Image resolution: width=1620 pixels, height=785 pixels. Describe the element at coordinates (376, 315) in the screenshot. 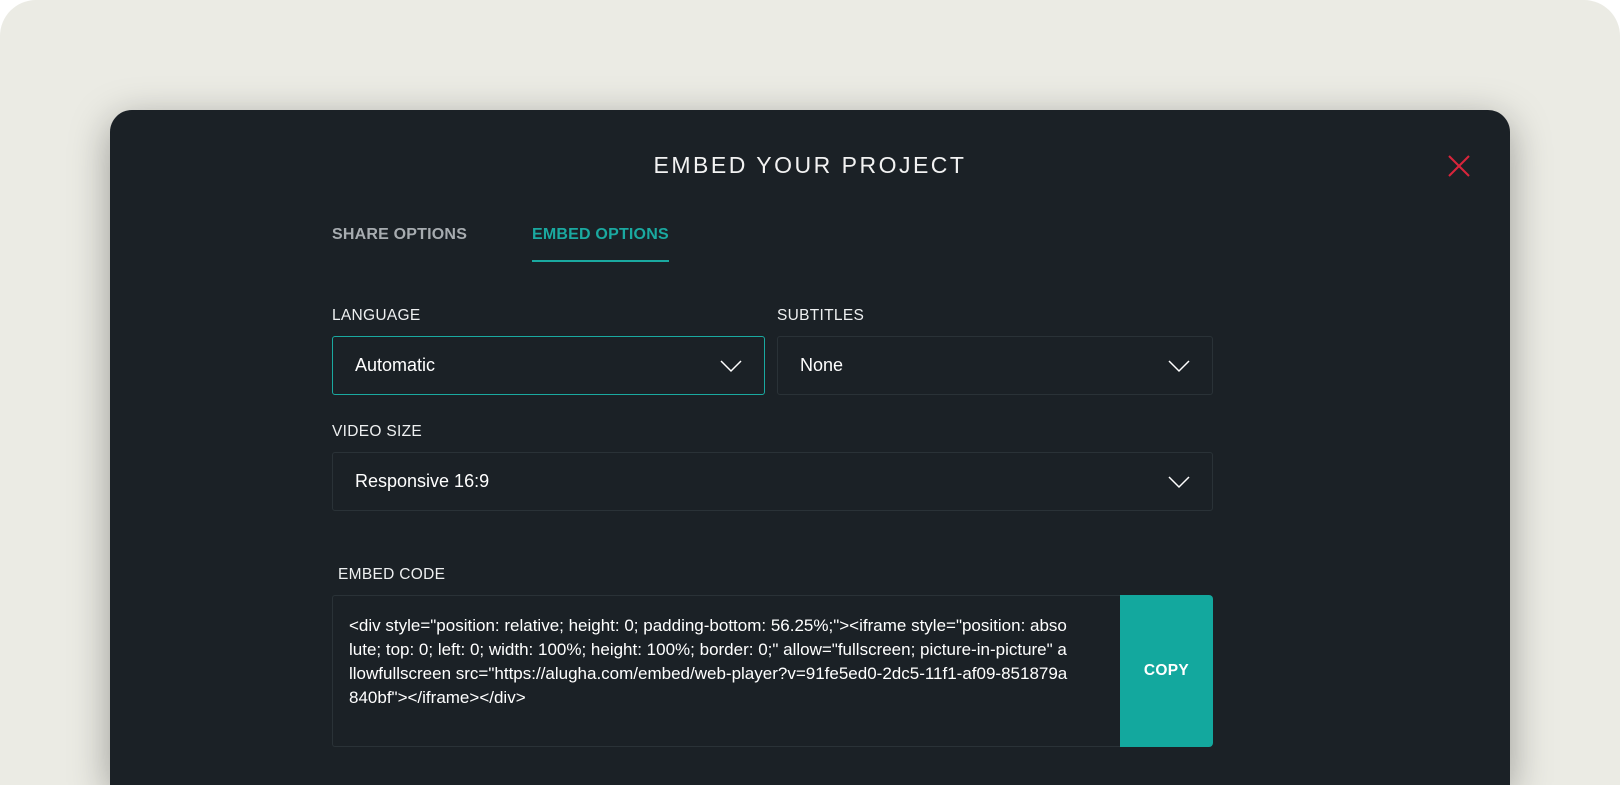

I see `language-label: LANGUAGE` at that location.